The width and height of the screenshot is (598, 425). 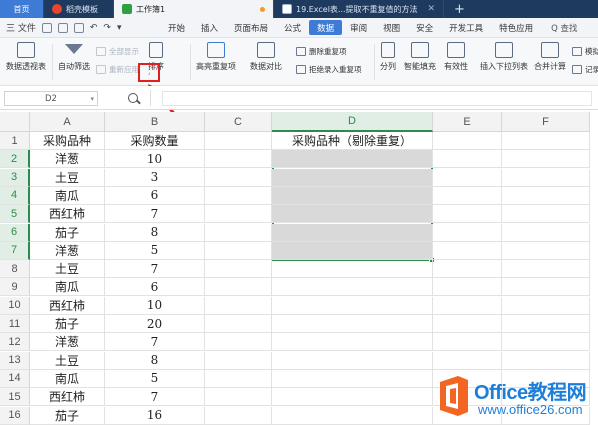 What do you see at coordinates (216, 57) in the screenshot?
I see `highlight-duplicates-button: 高亮重复项` at bounding box center [216, 57].